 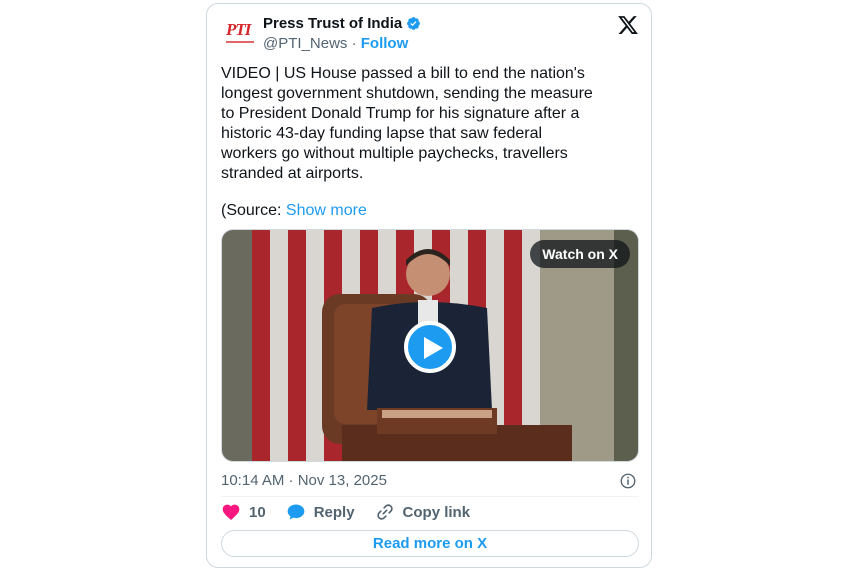 What do you see at coordinates (628, 25) in the screenshot?
I see `x-logo-icon` at bounding box center [628, 25].